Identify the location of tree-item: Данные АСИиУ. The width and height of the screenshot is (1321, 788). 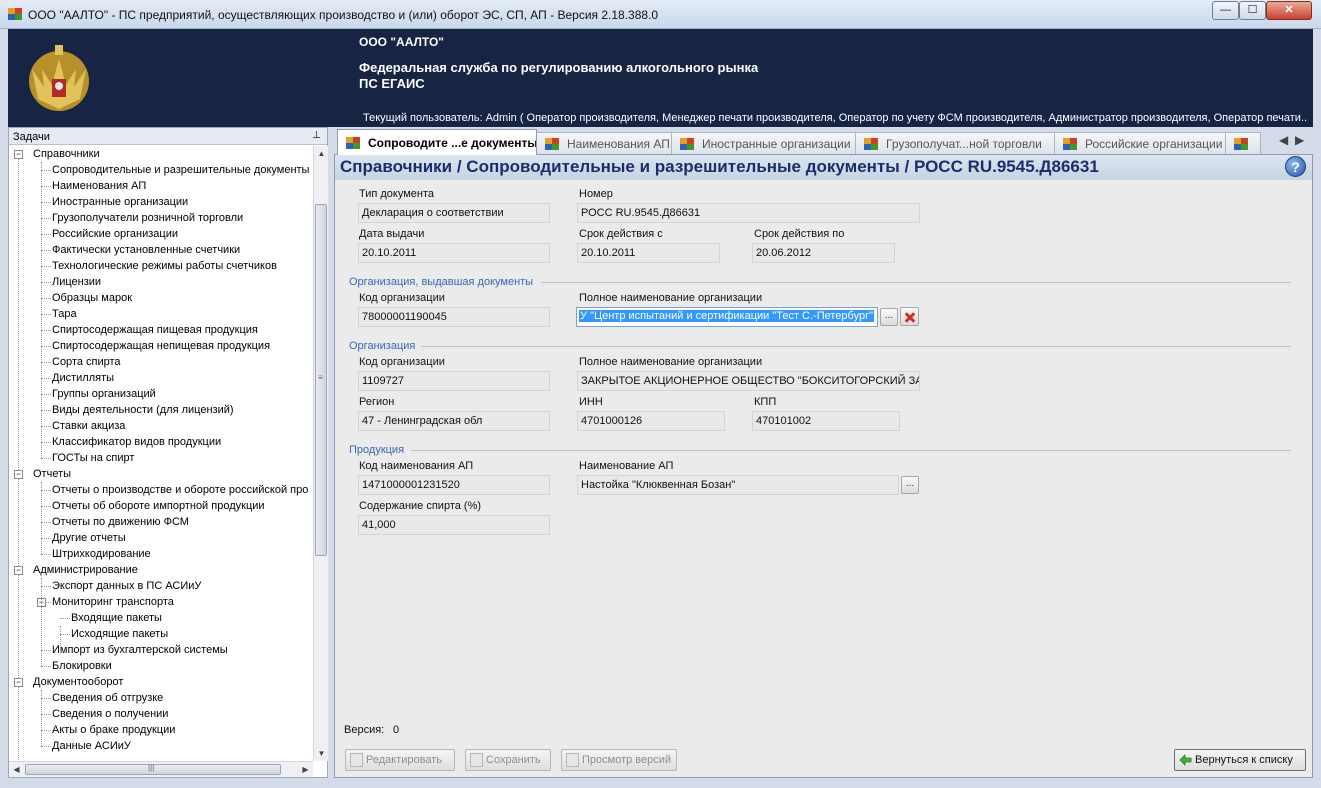
(91, 746).